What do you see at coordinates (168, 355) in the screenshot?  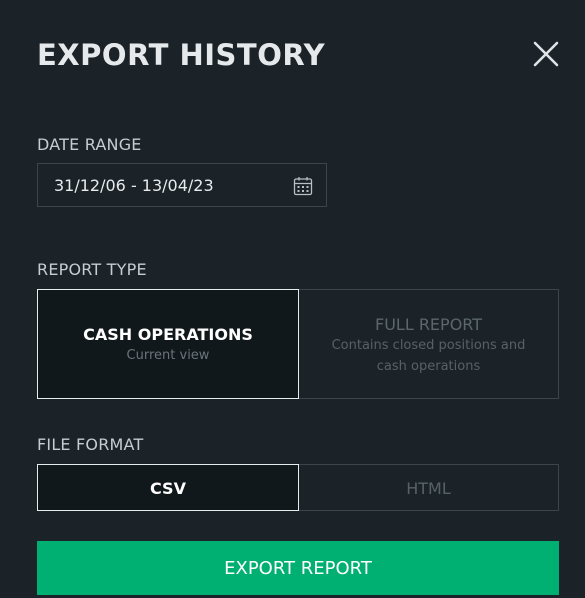 I see `option-subtitle: Current view` at bounding box center [168, 355].